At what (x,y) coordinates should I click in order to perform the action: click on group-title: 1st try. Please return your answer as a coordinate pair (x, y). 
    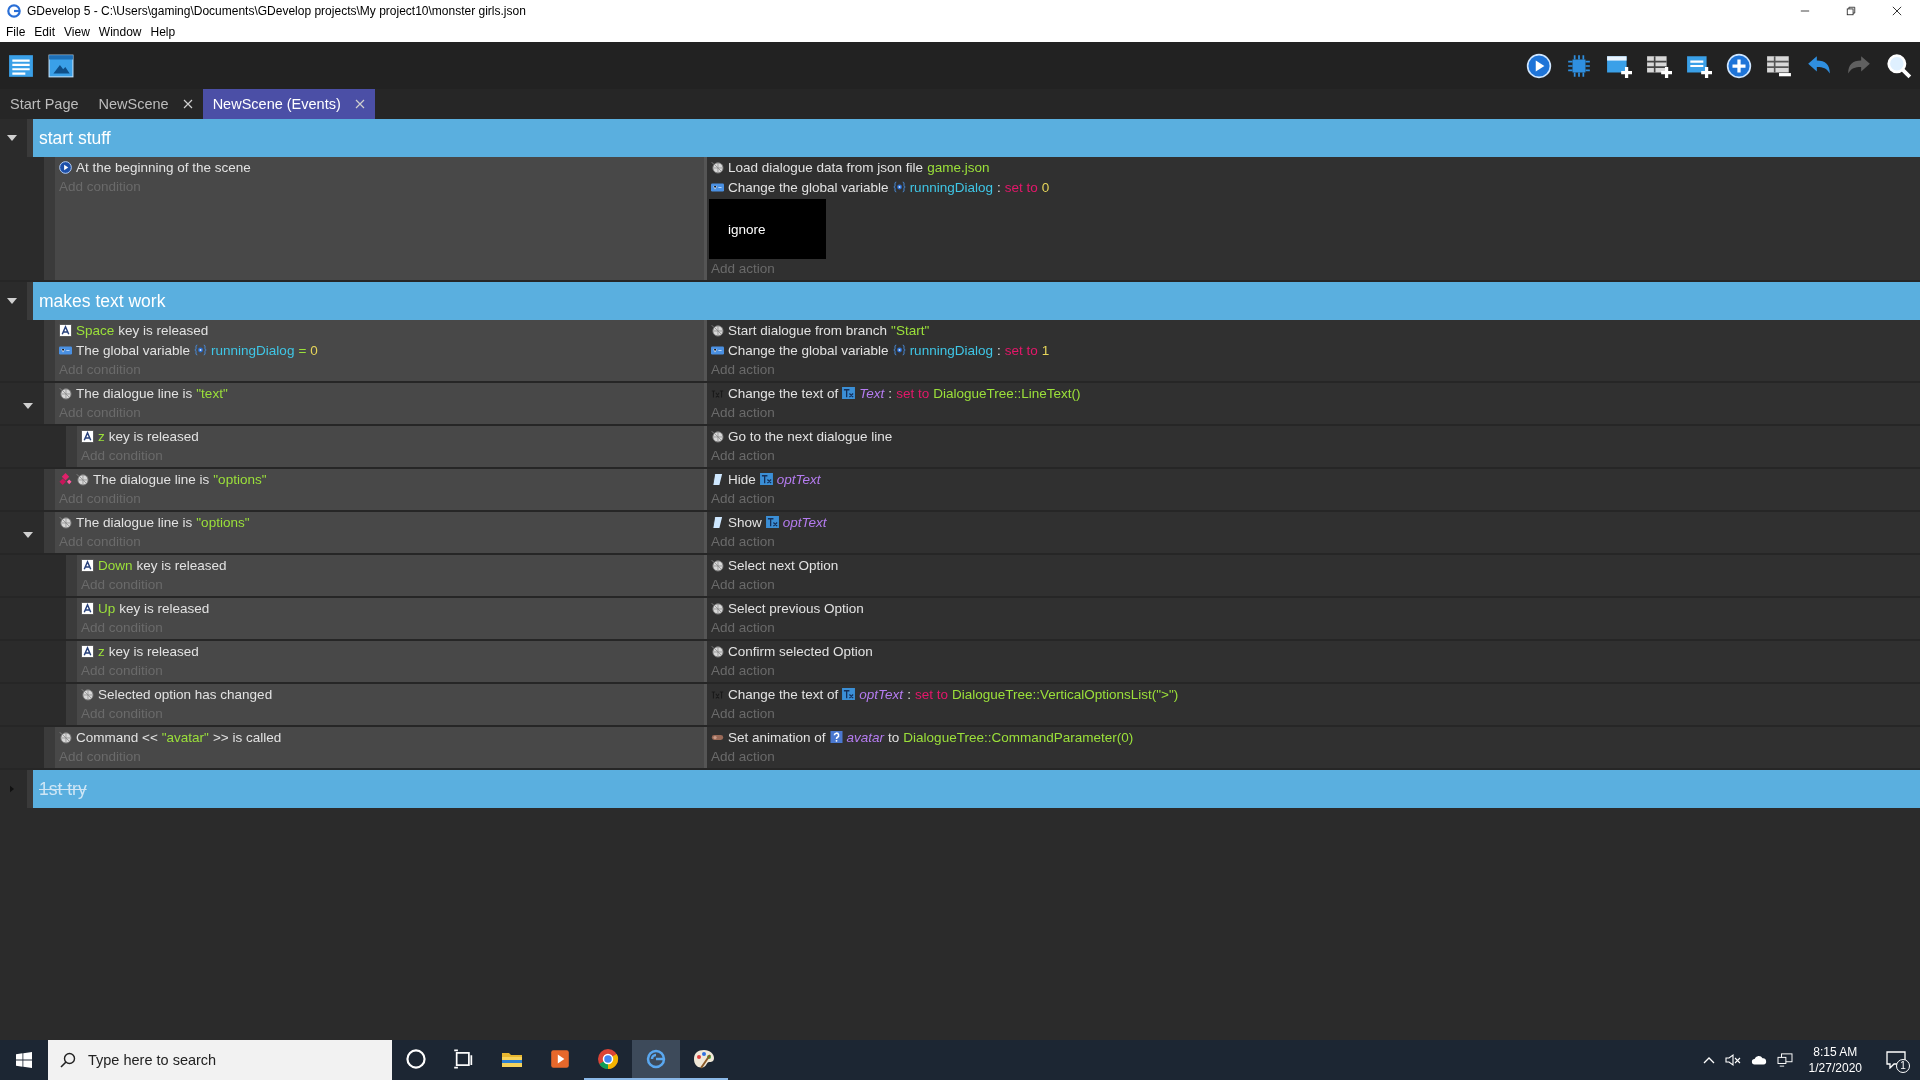
    Looking at the image, I should click on (63, 789).